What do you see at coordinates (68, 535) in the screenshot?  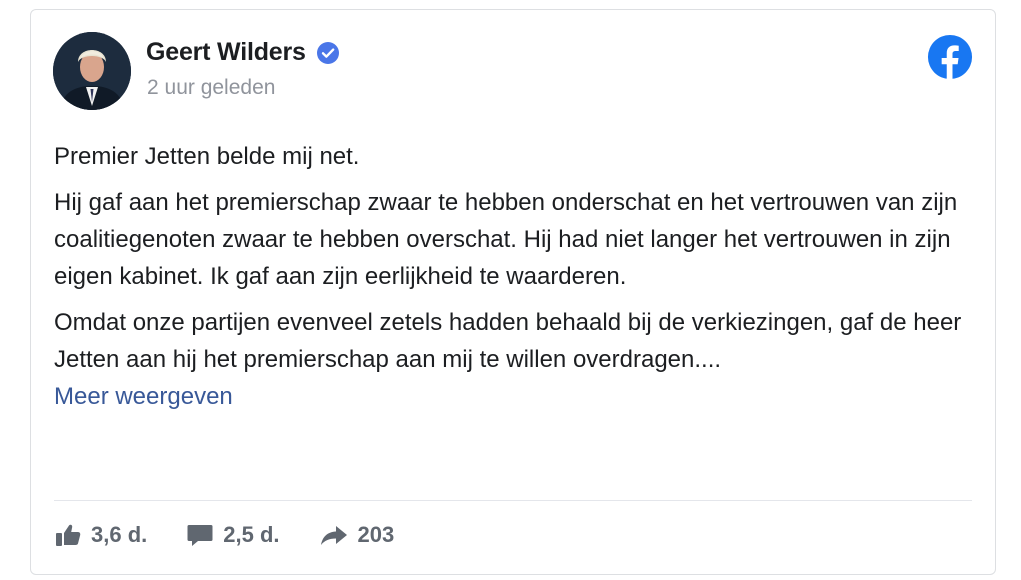 I see `thumbs-up-icon` at bounding box center [68, 535].